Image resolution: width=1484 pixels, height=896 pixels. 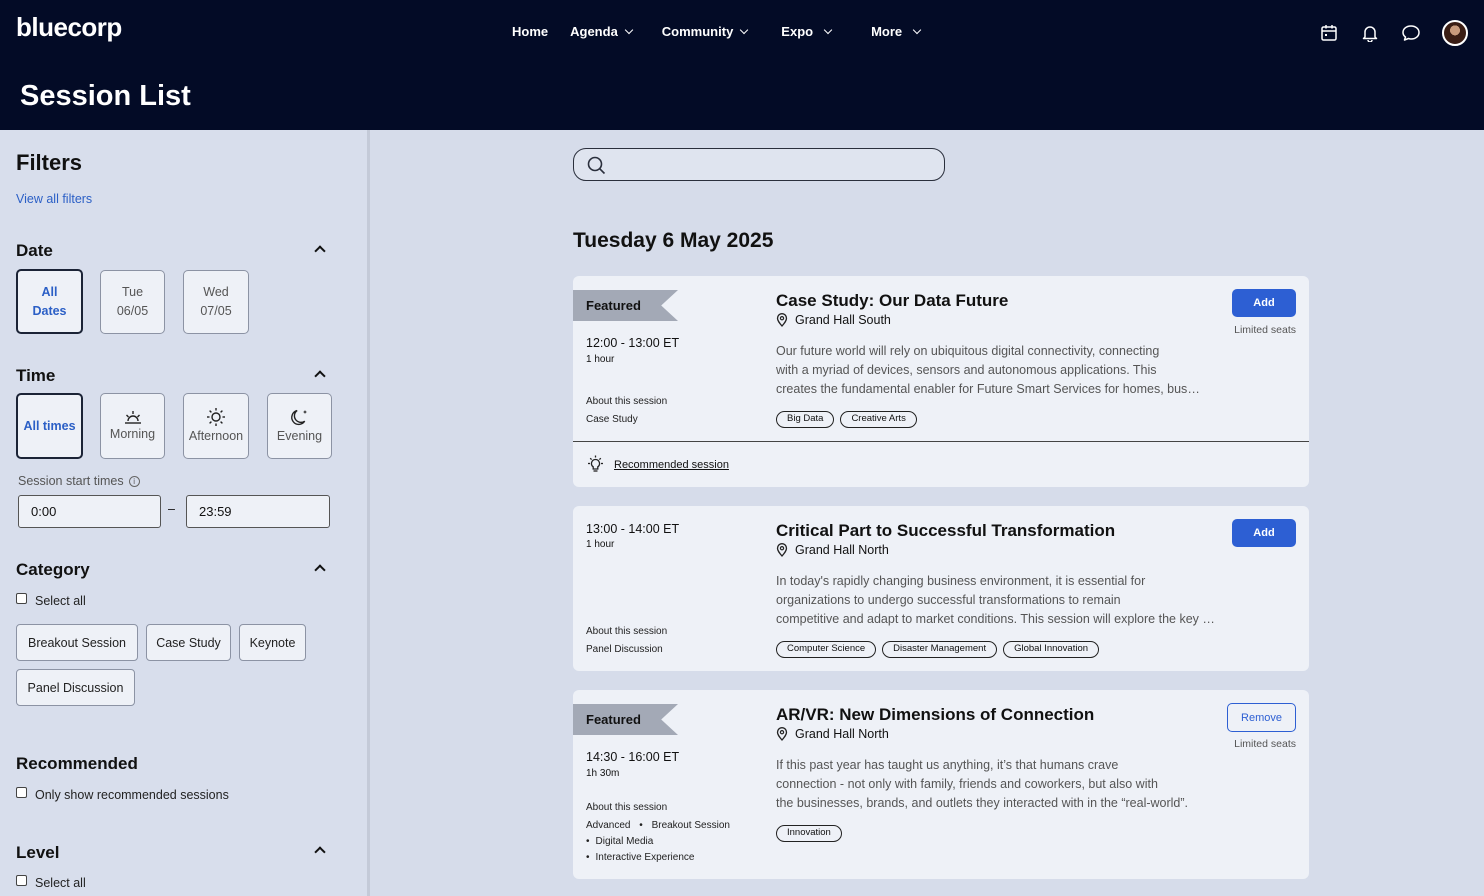 What do you see at coordinates (633, 343) in the screenshot?
I see `session-time: 12:00 - 13:00 ET` at bounding box center [633, 343].